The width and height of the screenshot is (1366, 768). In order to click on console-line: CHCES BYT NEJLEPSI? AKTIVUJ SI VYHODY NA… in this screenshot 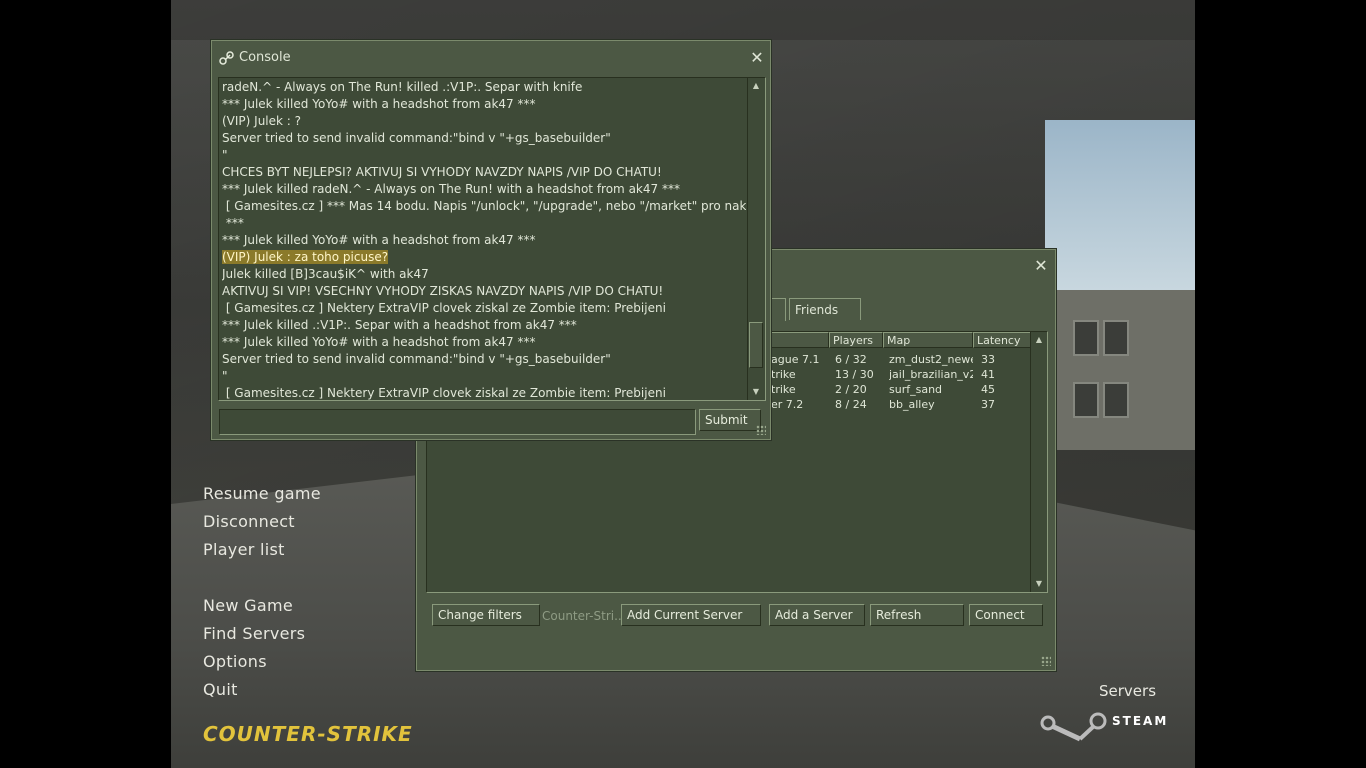, I will do `click(484, 172)`.